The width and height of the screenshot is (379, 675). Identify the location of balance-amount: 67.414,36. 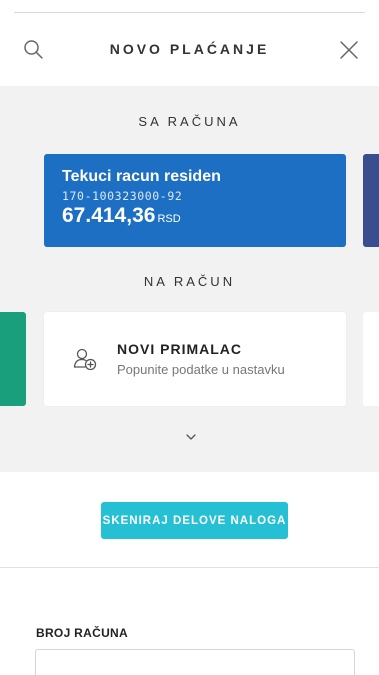
(109, 215).